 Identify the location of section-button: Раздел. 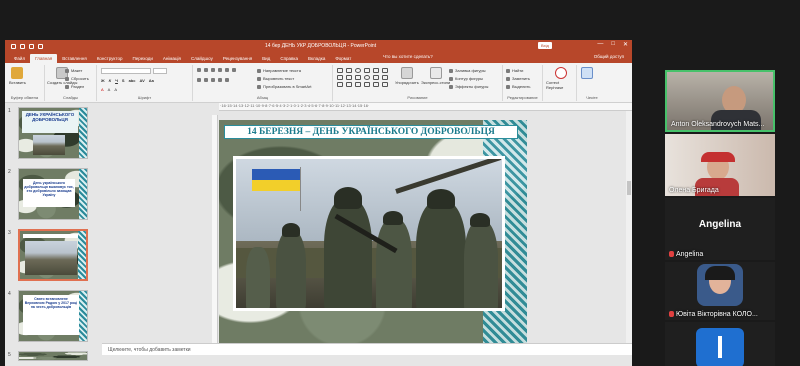
(74, 86).